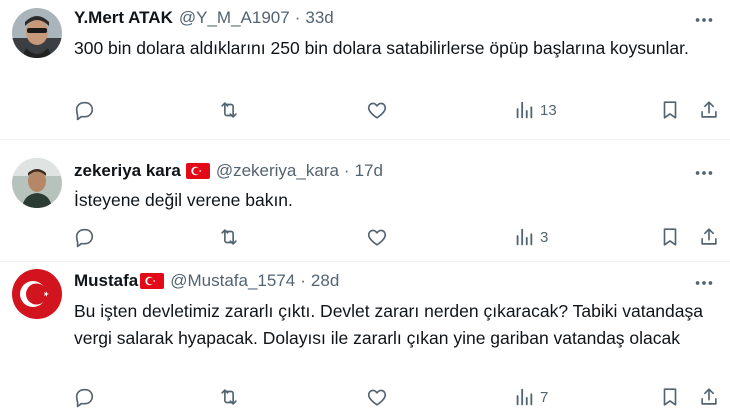 The width and height of the screenshot is (730, 420). I want to click on tweet-header: Mustafa @Mustafa_1574 · 28d, so click(206, 281).